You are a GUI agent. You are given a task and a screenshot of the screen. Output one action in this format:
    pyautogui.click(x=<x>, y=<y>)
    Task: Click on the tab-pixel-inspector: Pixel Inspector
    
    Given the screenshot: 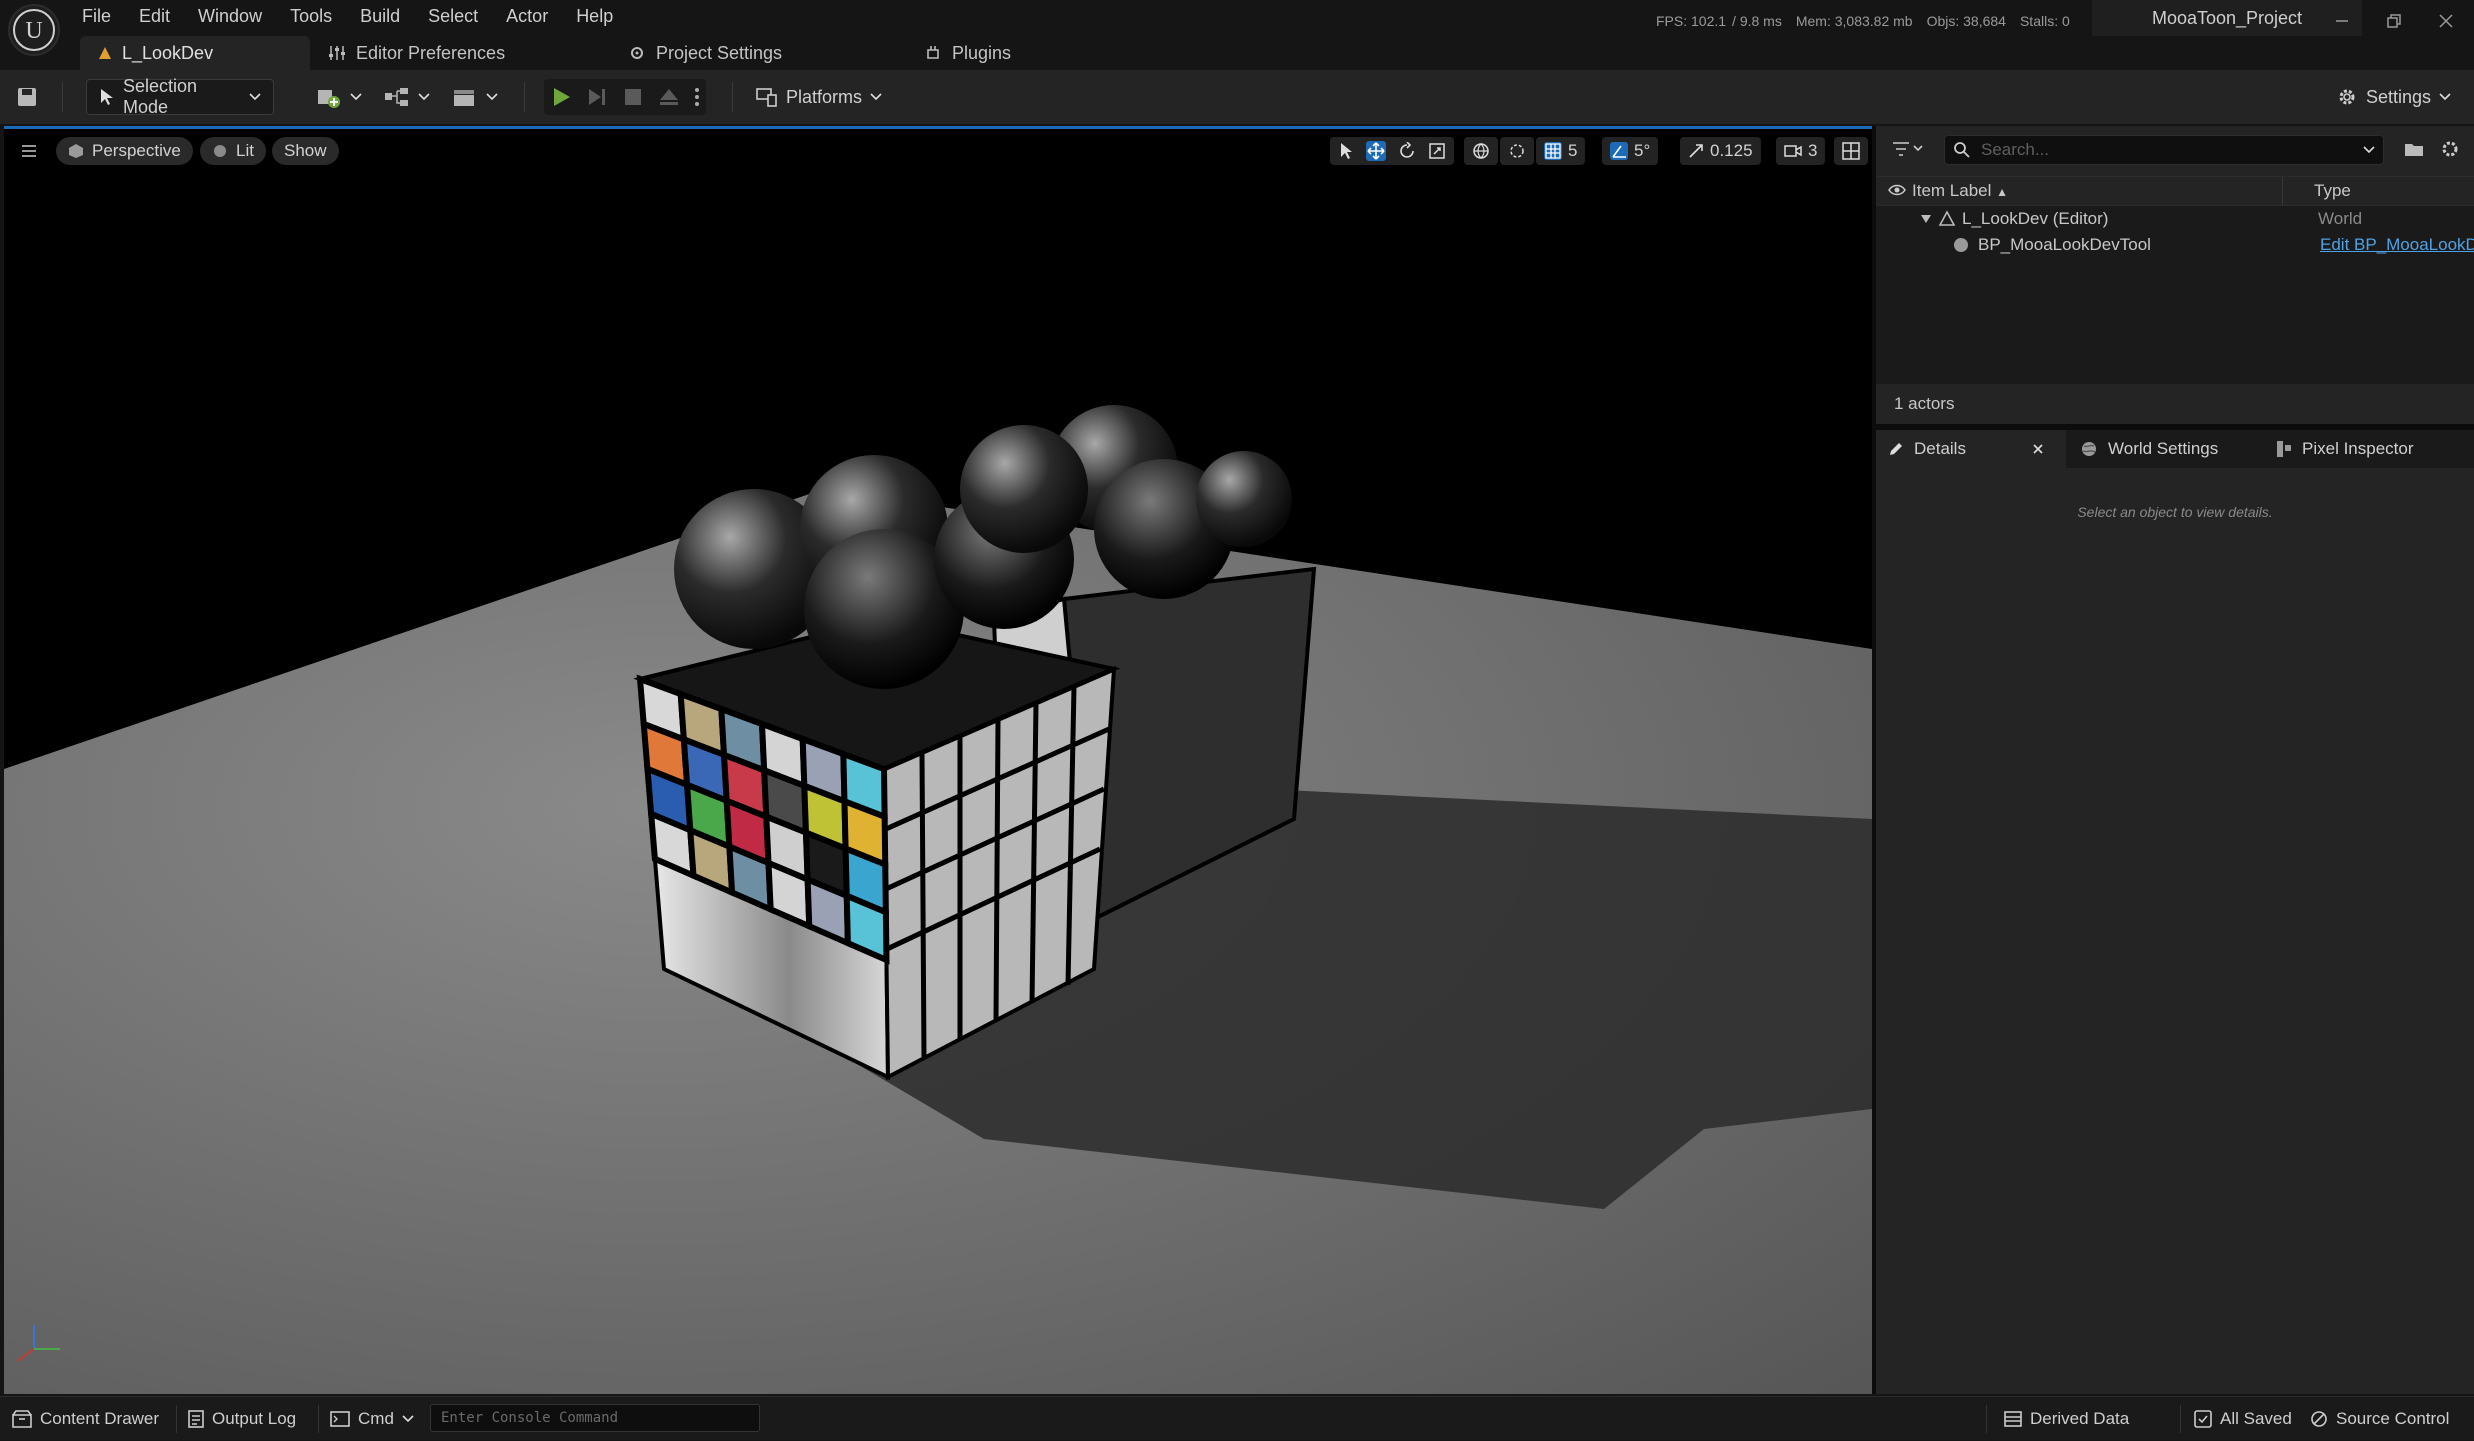 What is the action you would take?
    pyautogui.click(x=2345, y=449)
    